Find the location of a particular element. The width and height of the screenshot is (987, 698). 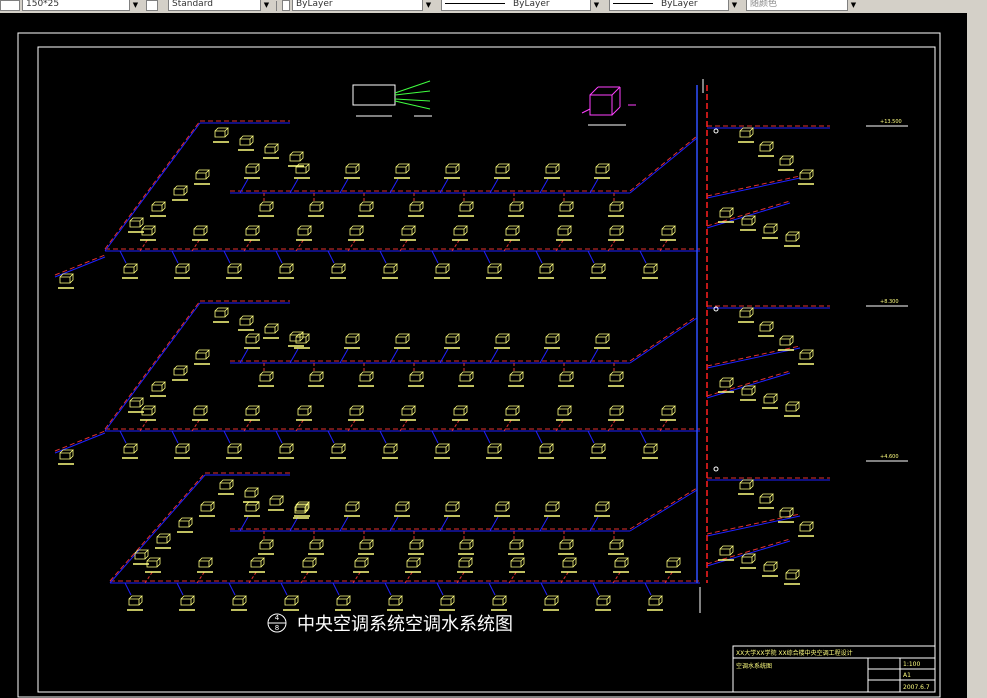

layer-color-icon is located at coordinates (286, 5).